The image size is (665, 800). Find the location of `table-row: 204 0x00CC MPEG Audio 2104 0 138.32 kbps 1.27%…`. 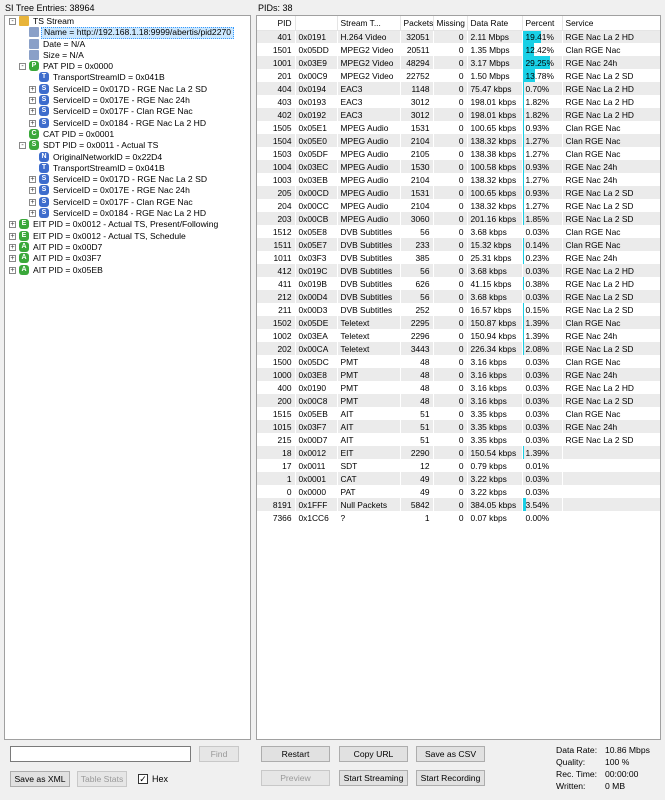

table-row: 204 0x00CC MPEG Audio 2104 0 138.32 kbps 1.27%… is located at coordinates (458, 205).